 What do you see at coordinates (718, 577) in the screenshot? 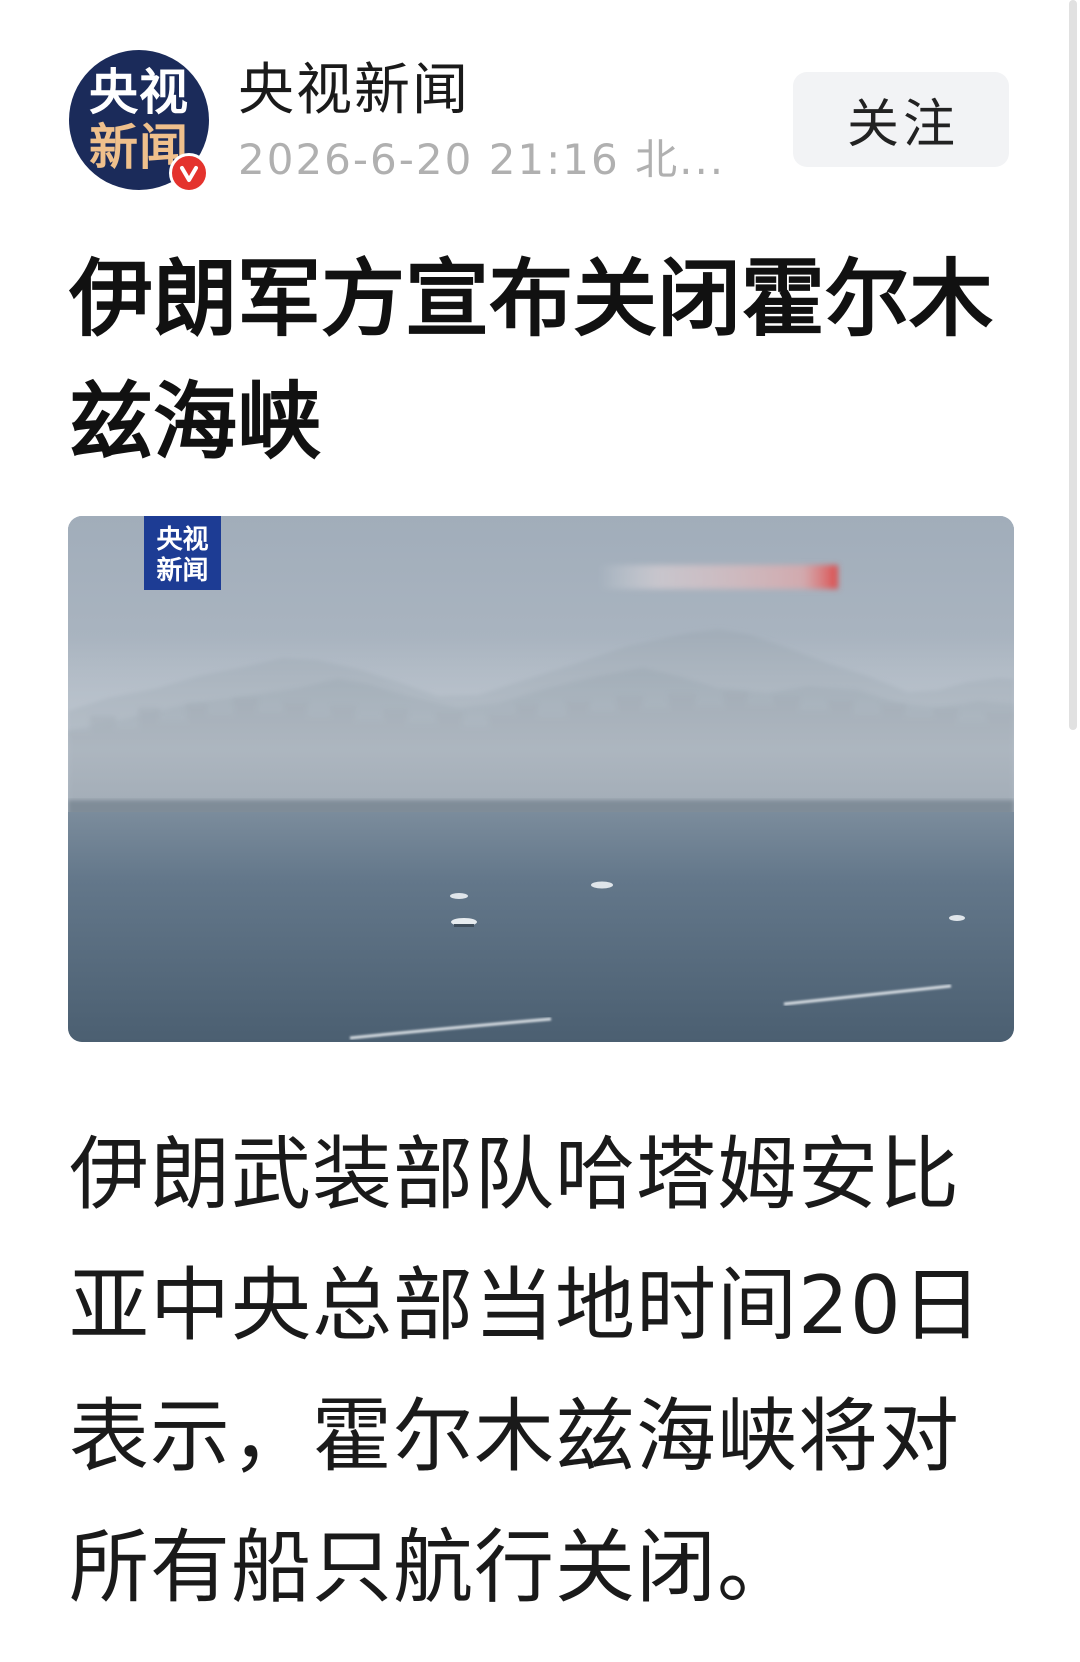
I see `blurred-caption` at bounding box center [718, 577].